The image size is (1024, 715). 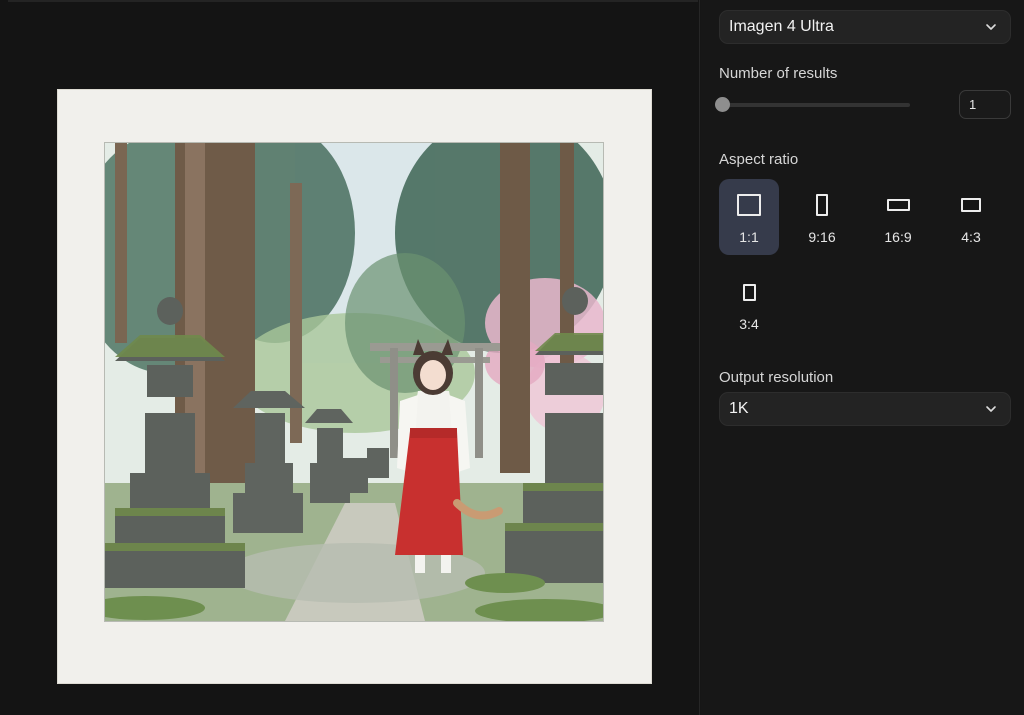 I want to click on aspect-option-label: 1:1, so click(x=749, y=237).